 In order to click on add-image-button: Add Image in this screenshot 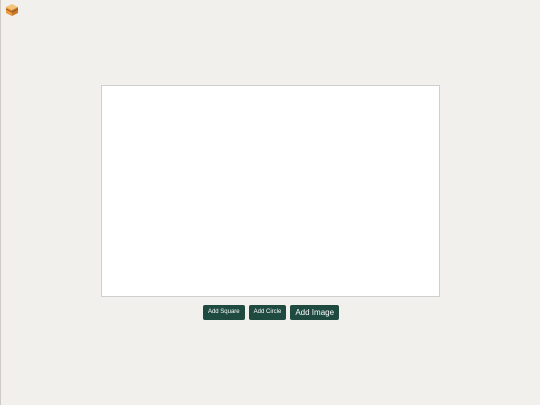, I will do `click(315, 312)`.